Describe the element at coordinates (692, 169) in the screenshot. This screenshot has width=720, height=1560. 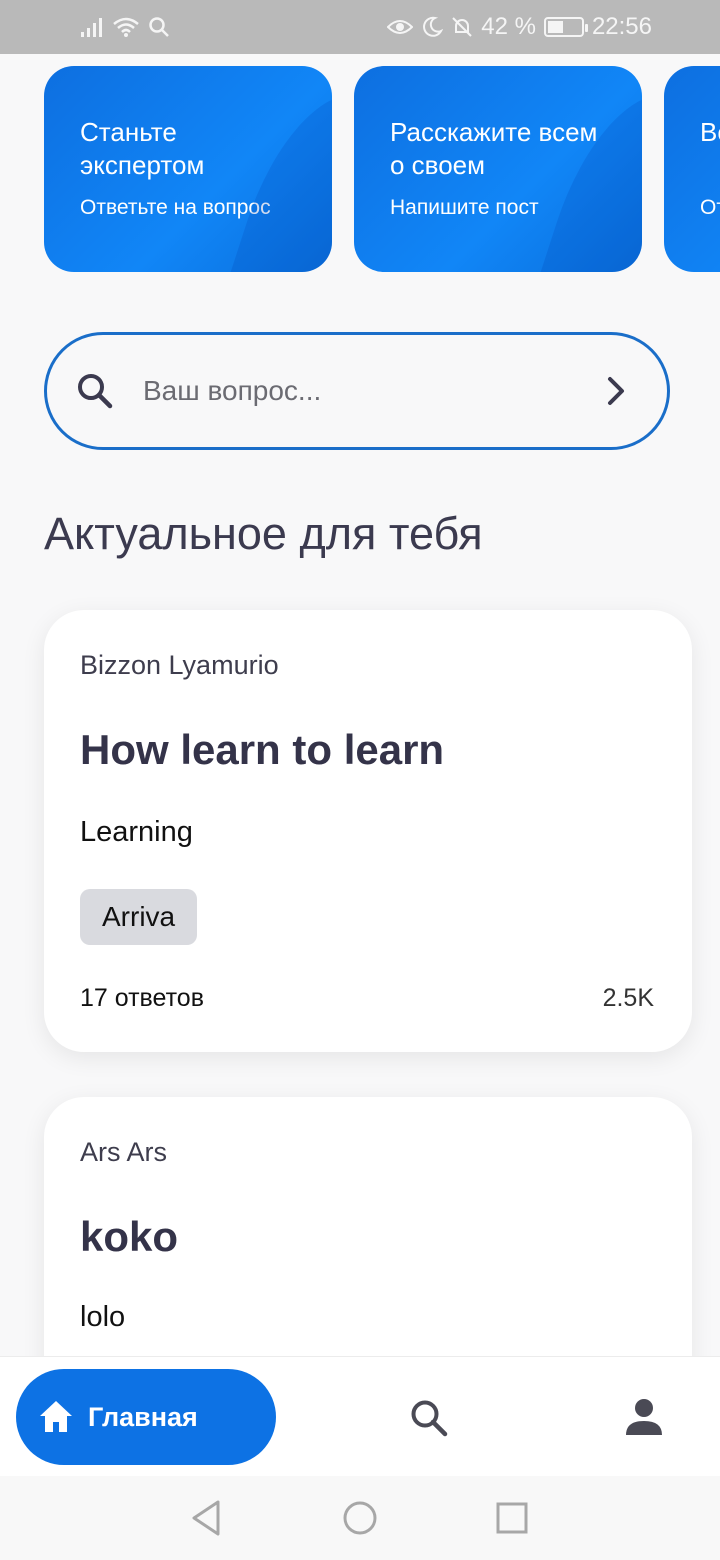
I see `promo-card-third: Ве ко От` at that location.